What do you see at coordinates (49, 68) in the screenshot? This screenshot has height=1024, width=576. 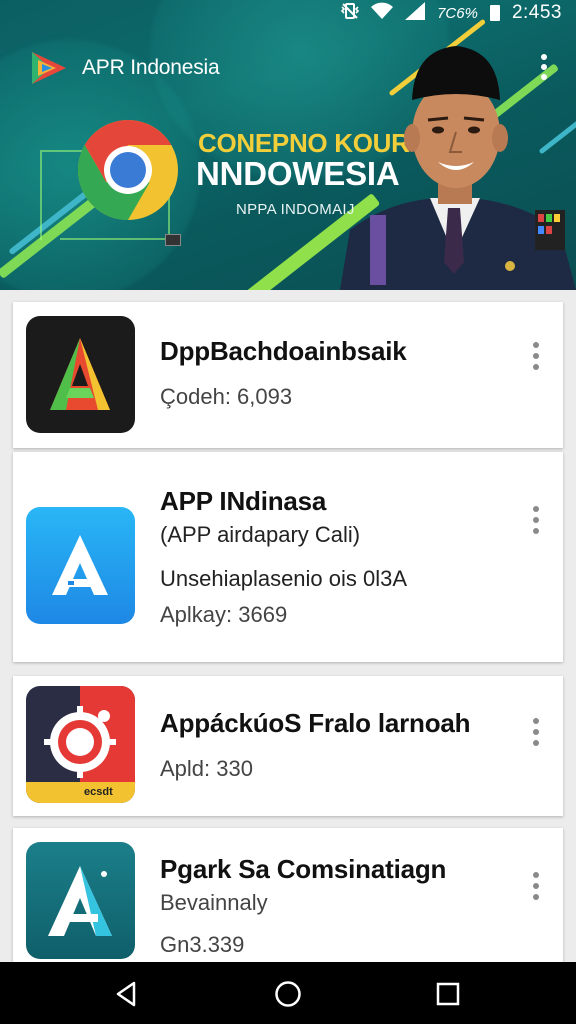 I see `app-logo-icon` at bounding box center [49, 68].